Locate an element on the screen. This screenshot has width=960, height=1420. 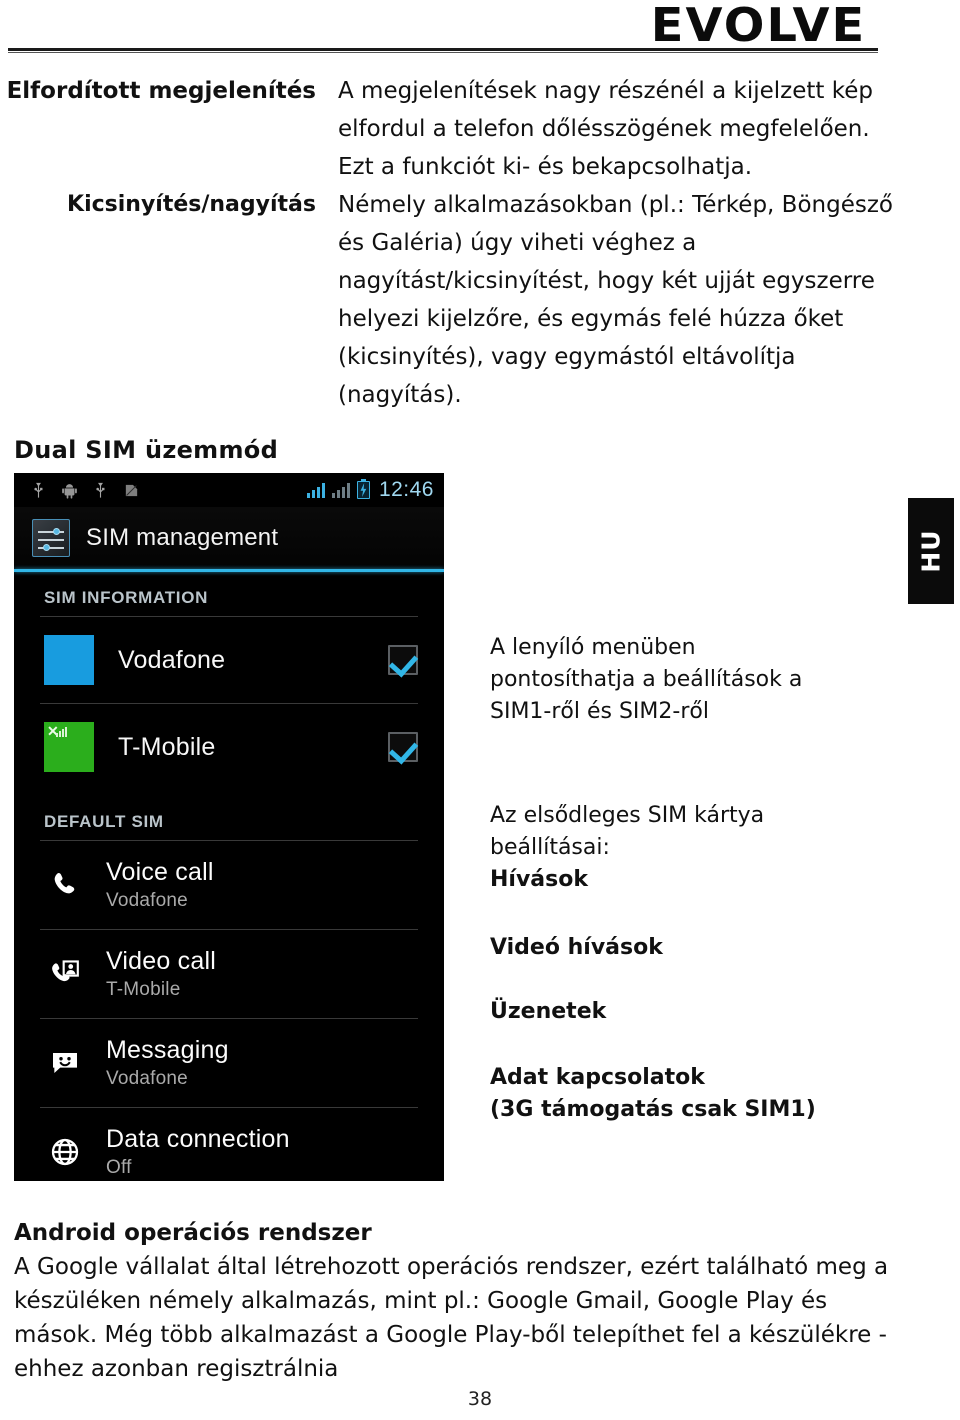
annotation-line: beállításai: is located at coordinates (550, 847).